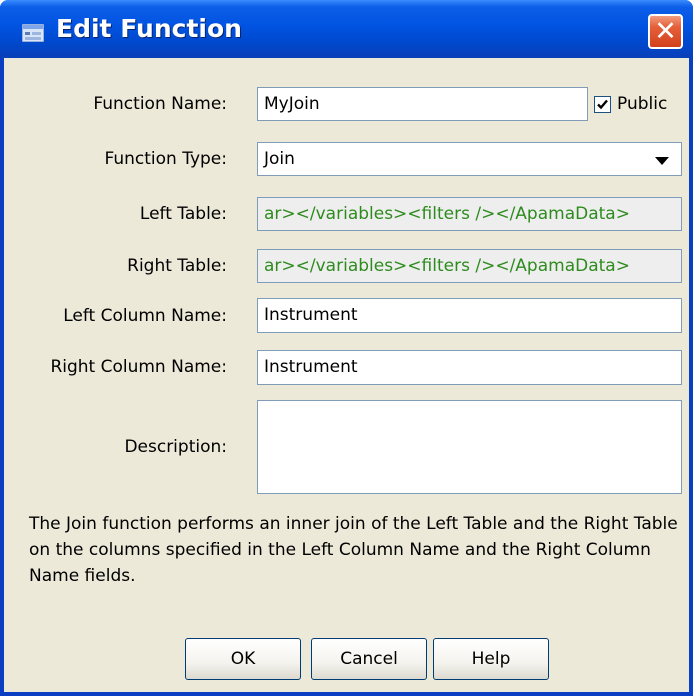 This screenshot has height=696, width=693. I want to click on cancel-button: Cancel, so click(369, 659).